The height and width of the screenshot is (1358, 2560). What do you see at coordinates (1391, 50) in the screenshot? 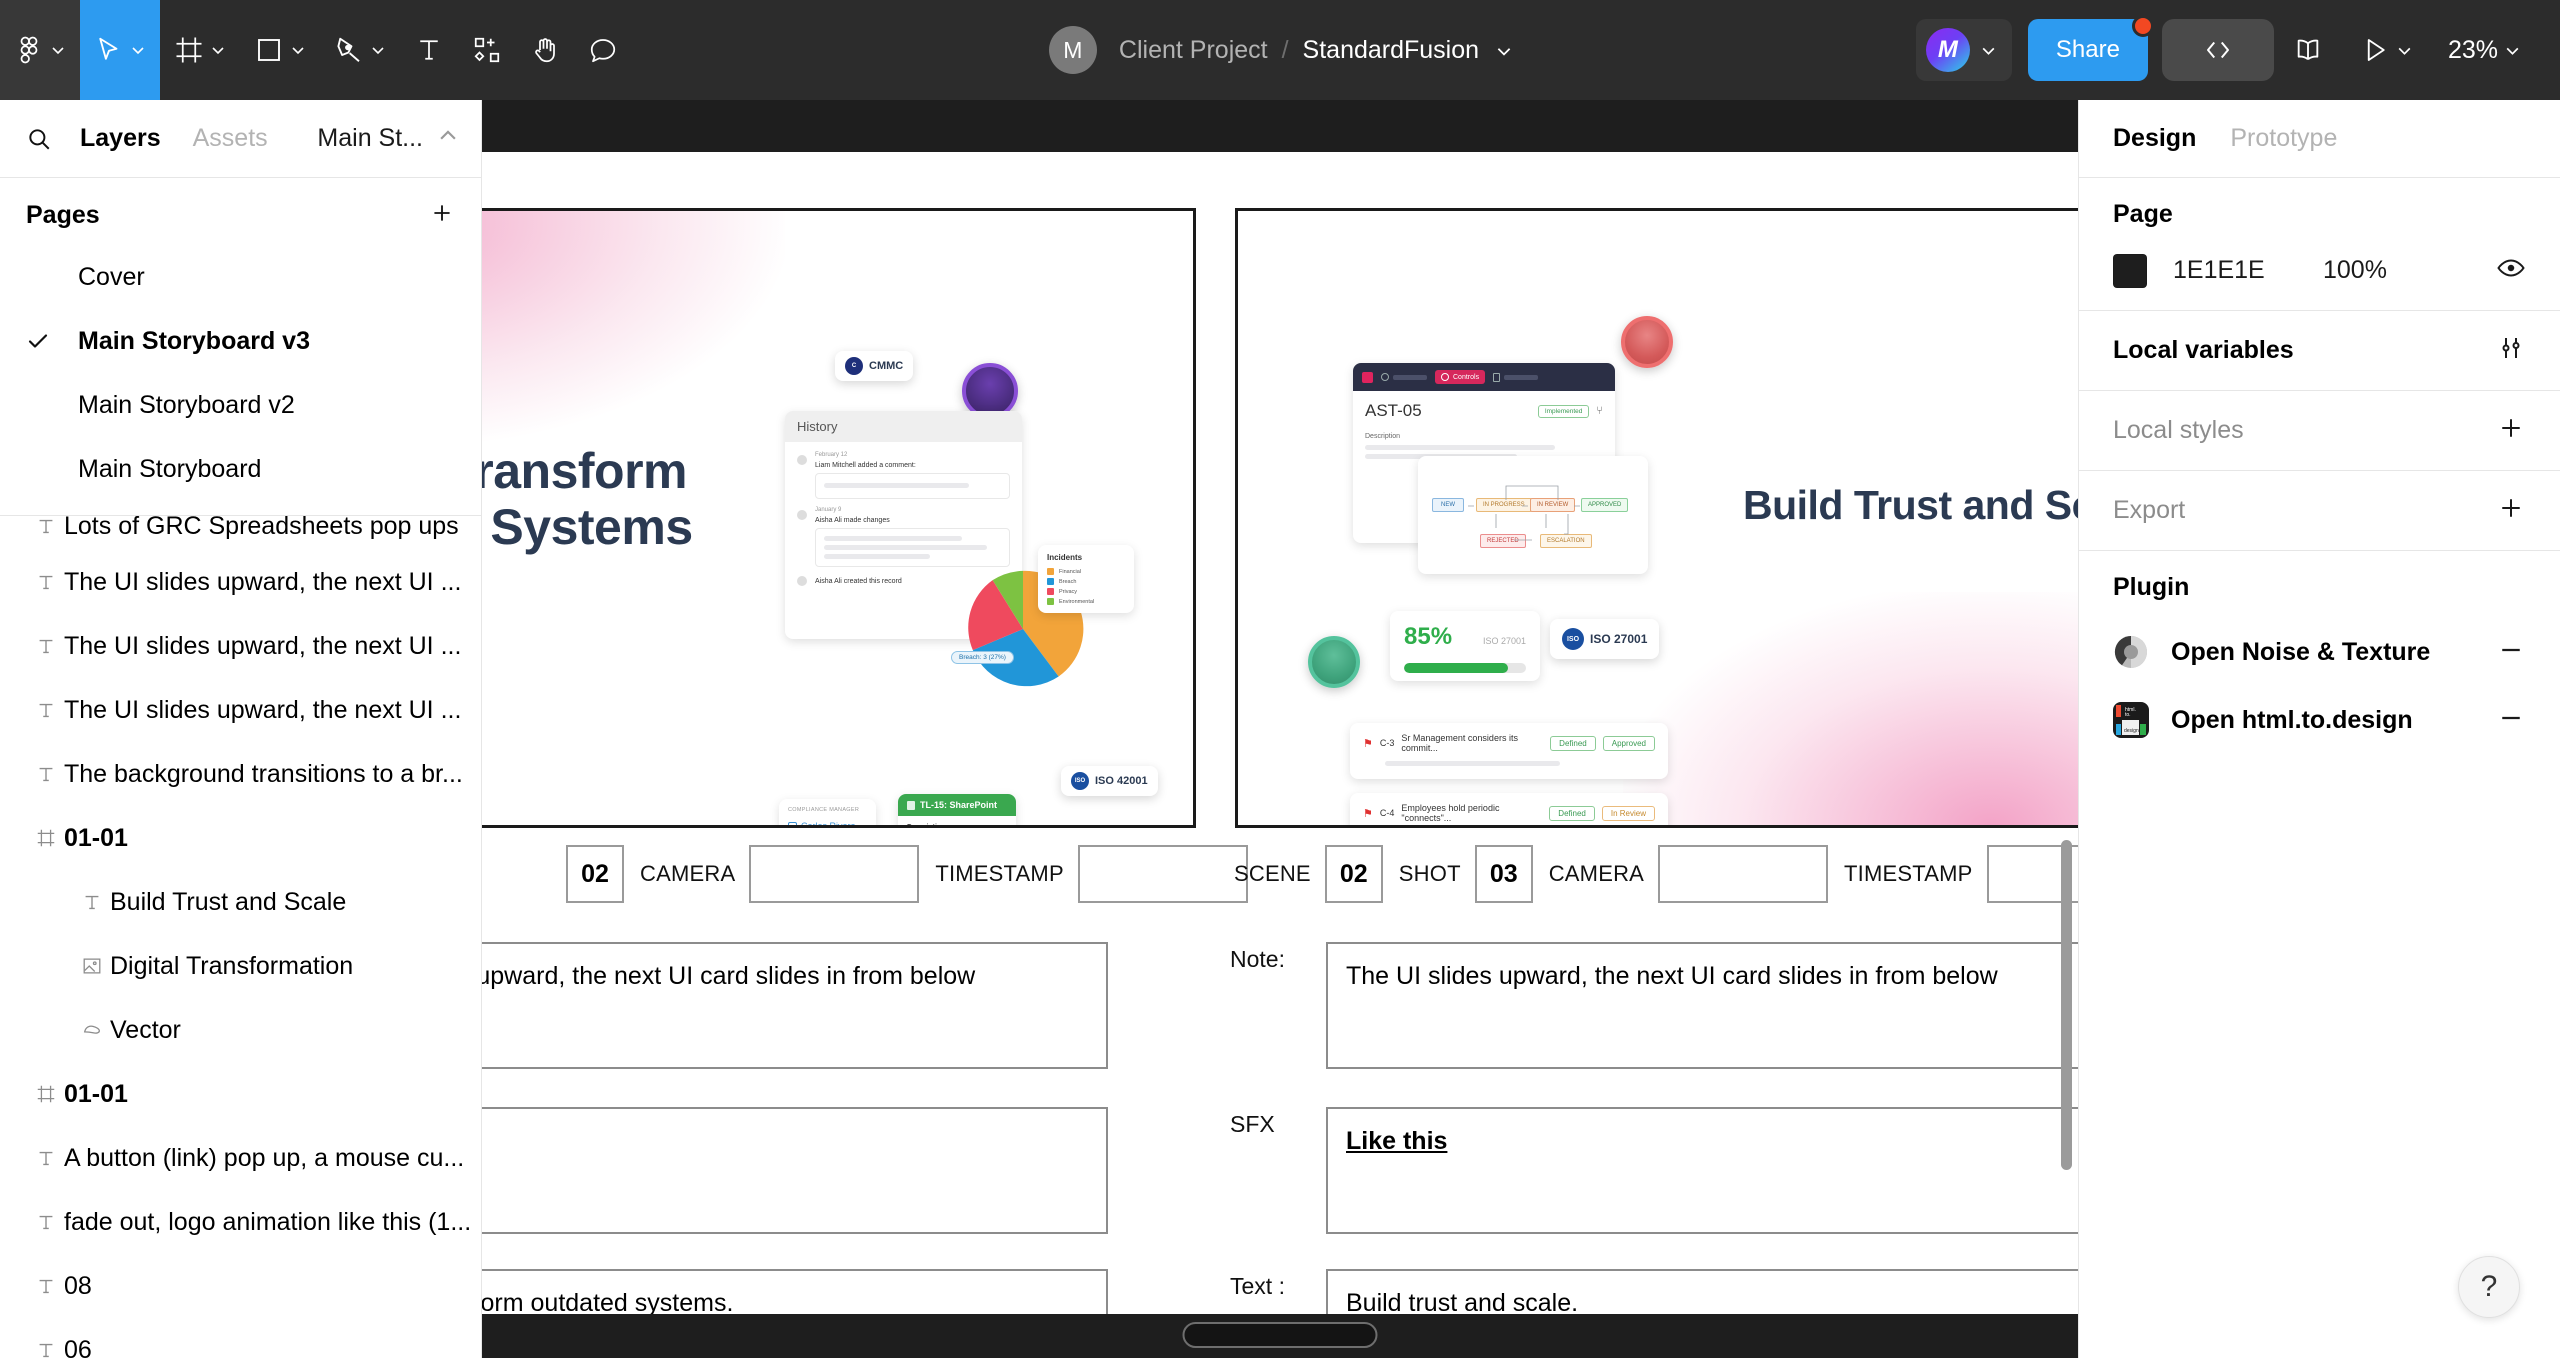
I see `breadcrumb-file: StandardFusion` at bounding box center [1391, 50].